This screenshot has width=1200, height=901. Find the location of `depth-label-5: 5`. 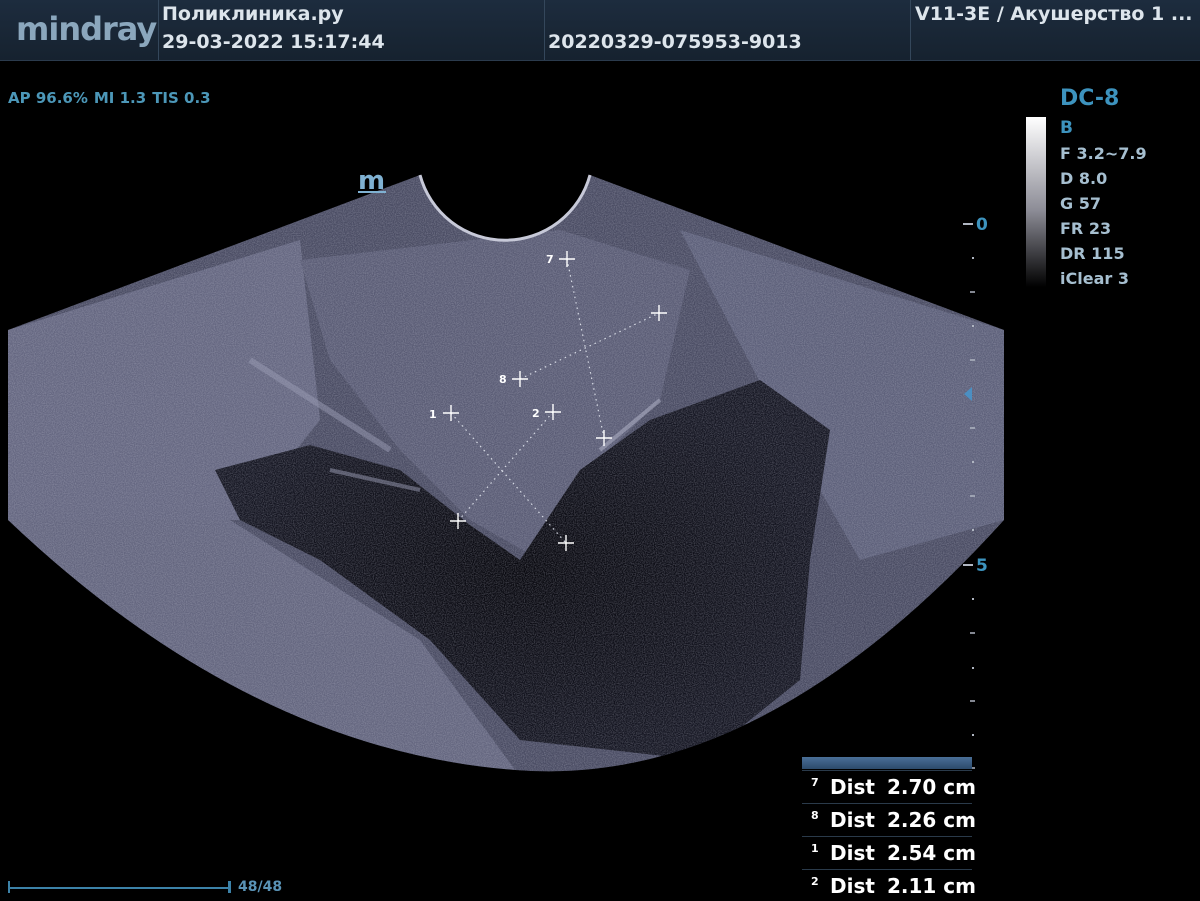

depth-label-5: 5 is located at coordinates (982, 566).